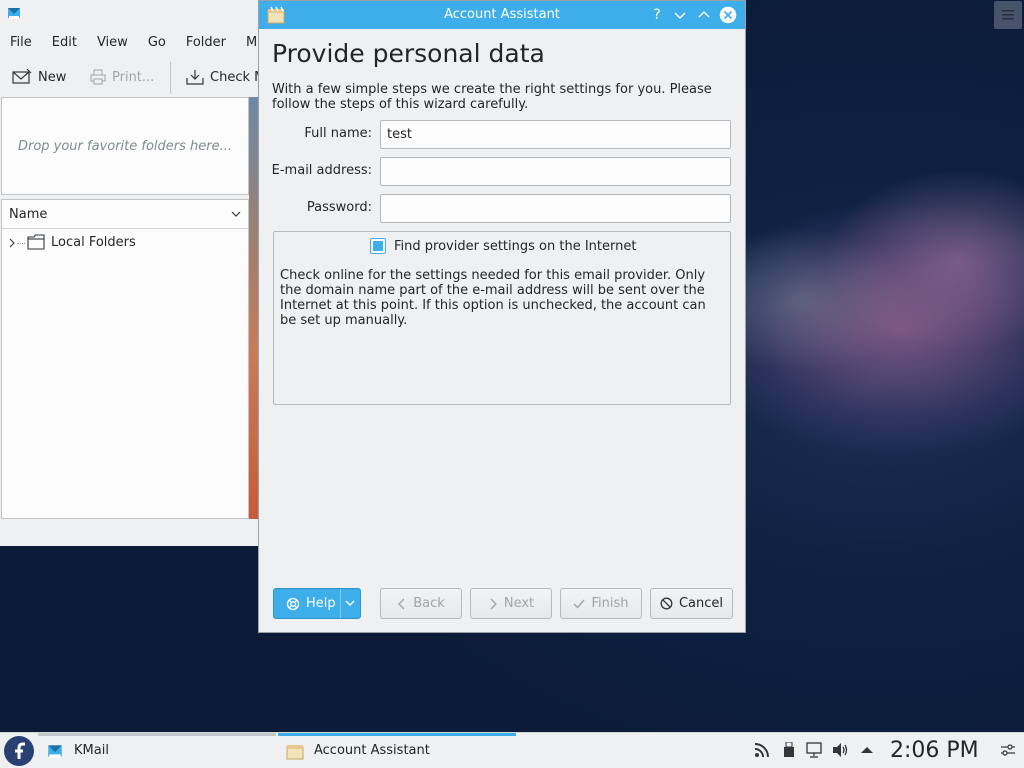 This screenshot has height=768, width=1024. I want to click on check-mail-icon, so click(195, 77).